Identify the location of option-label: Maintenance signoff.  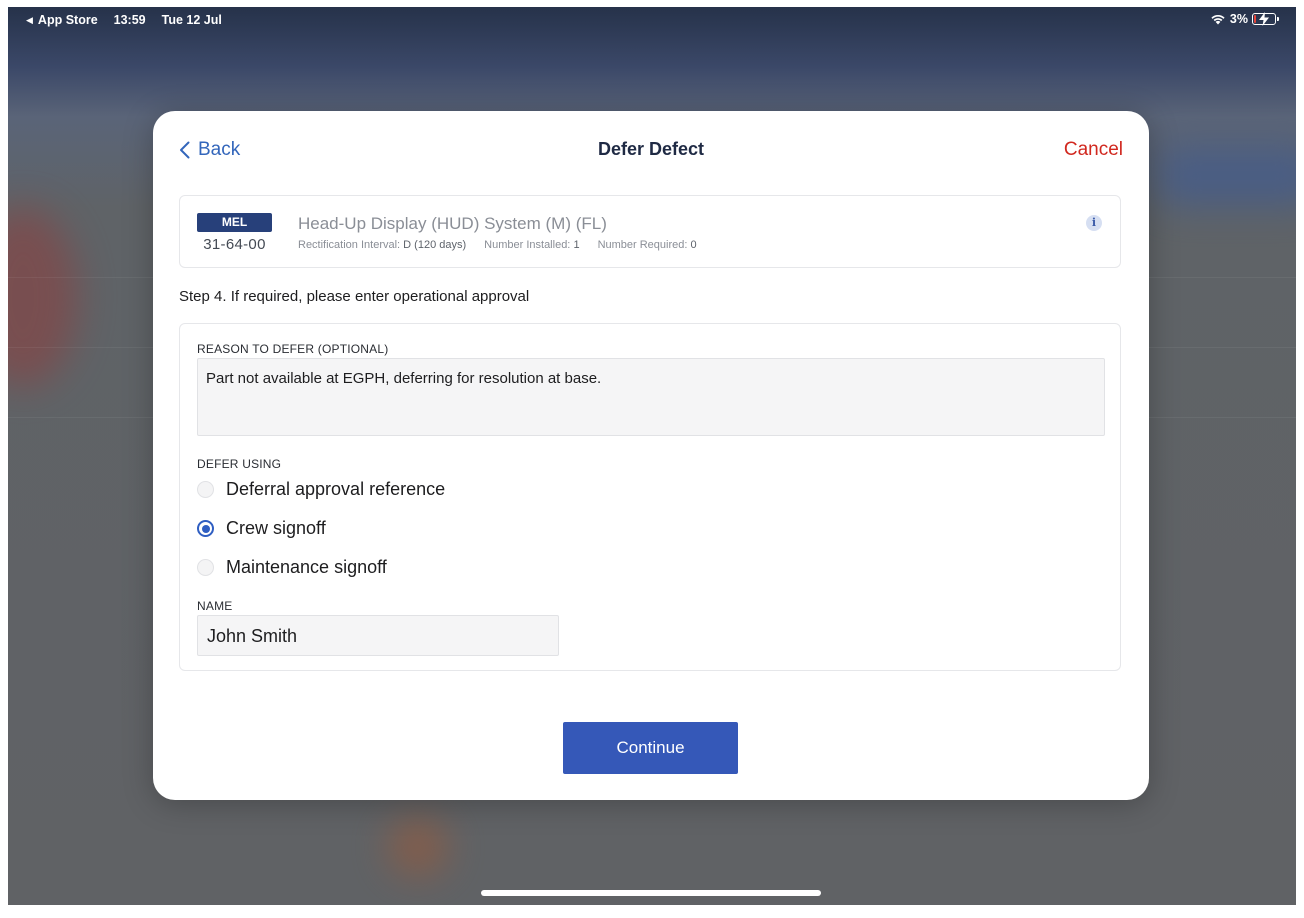
(306, 567).